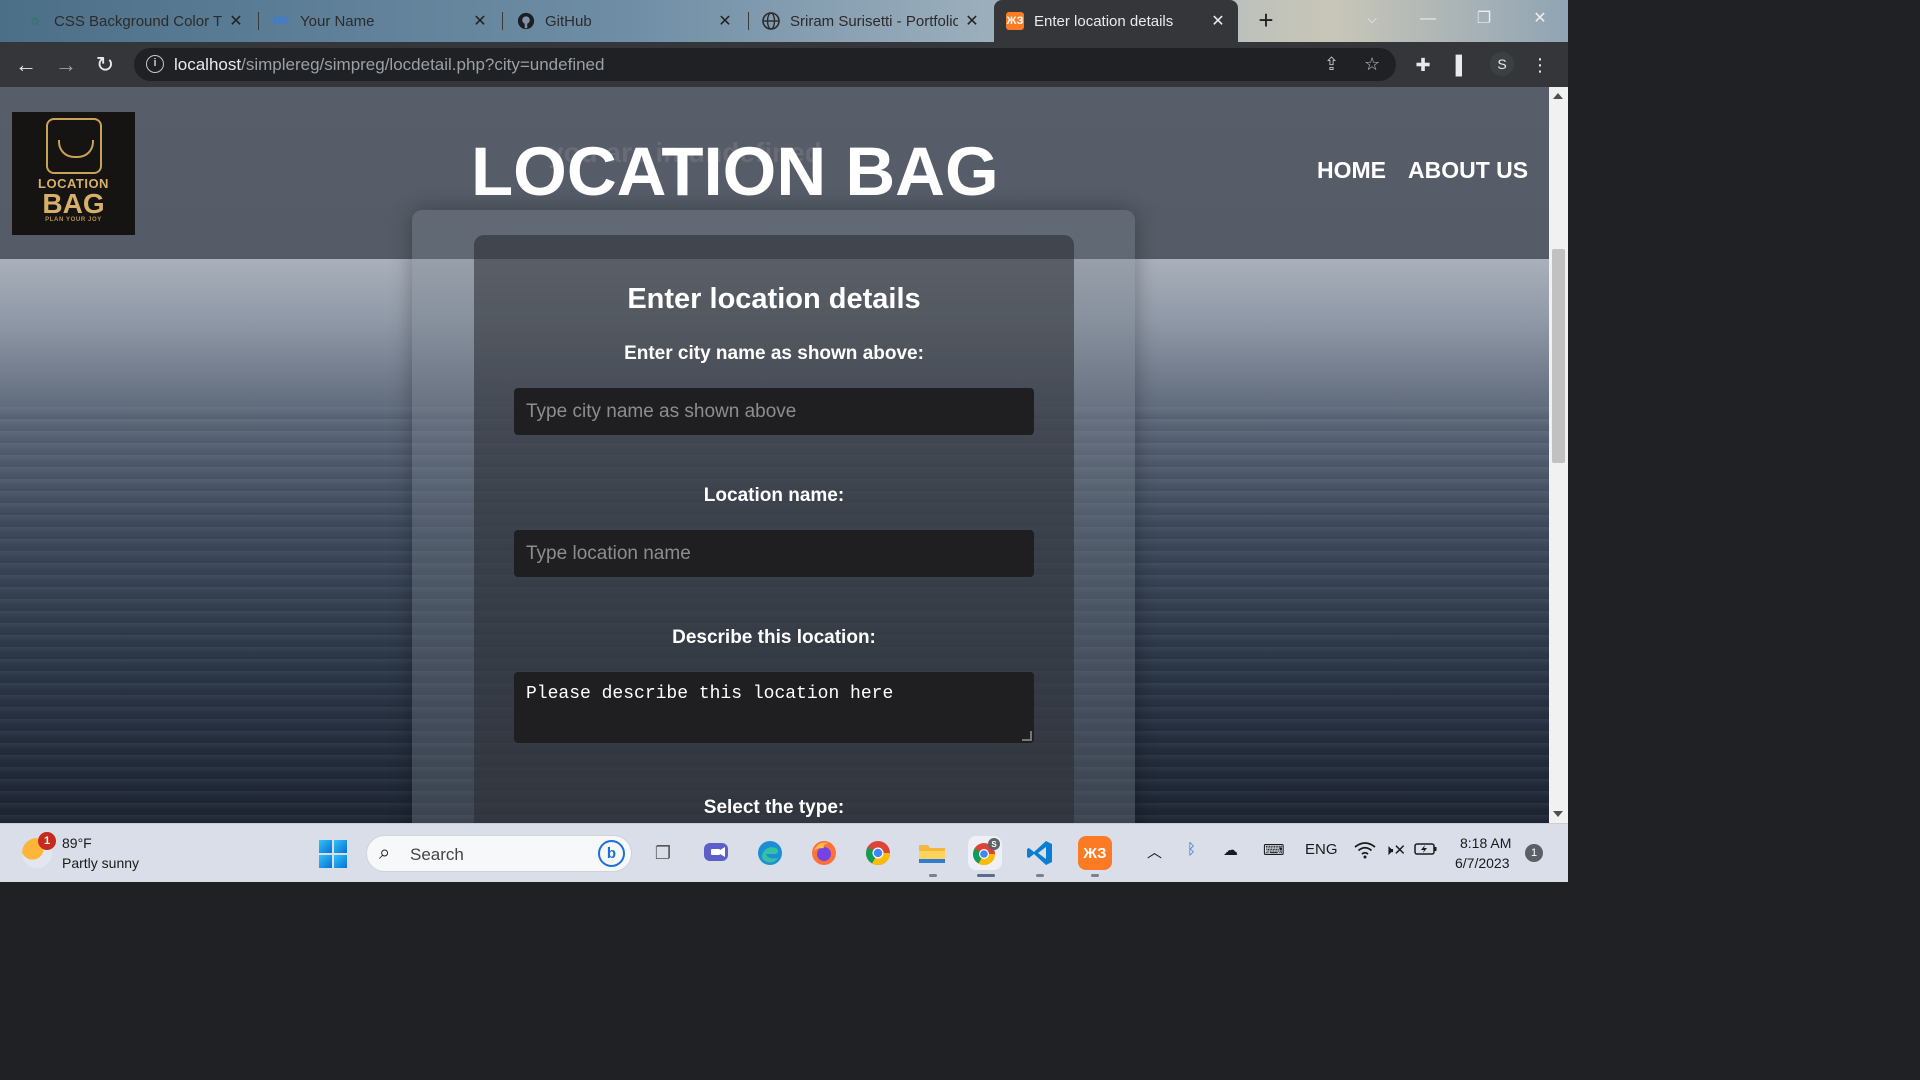  What do you see at coordinates (337, 21) in the screenshot?
I see `tab-title: Your Name` at bounding box center [337, 21].